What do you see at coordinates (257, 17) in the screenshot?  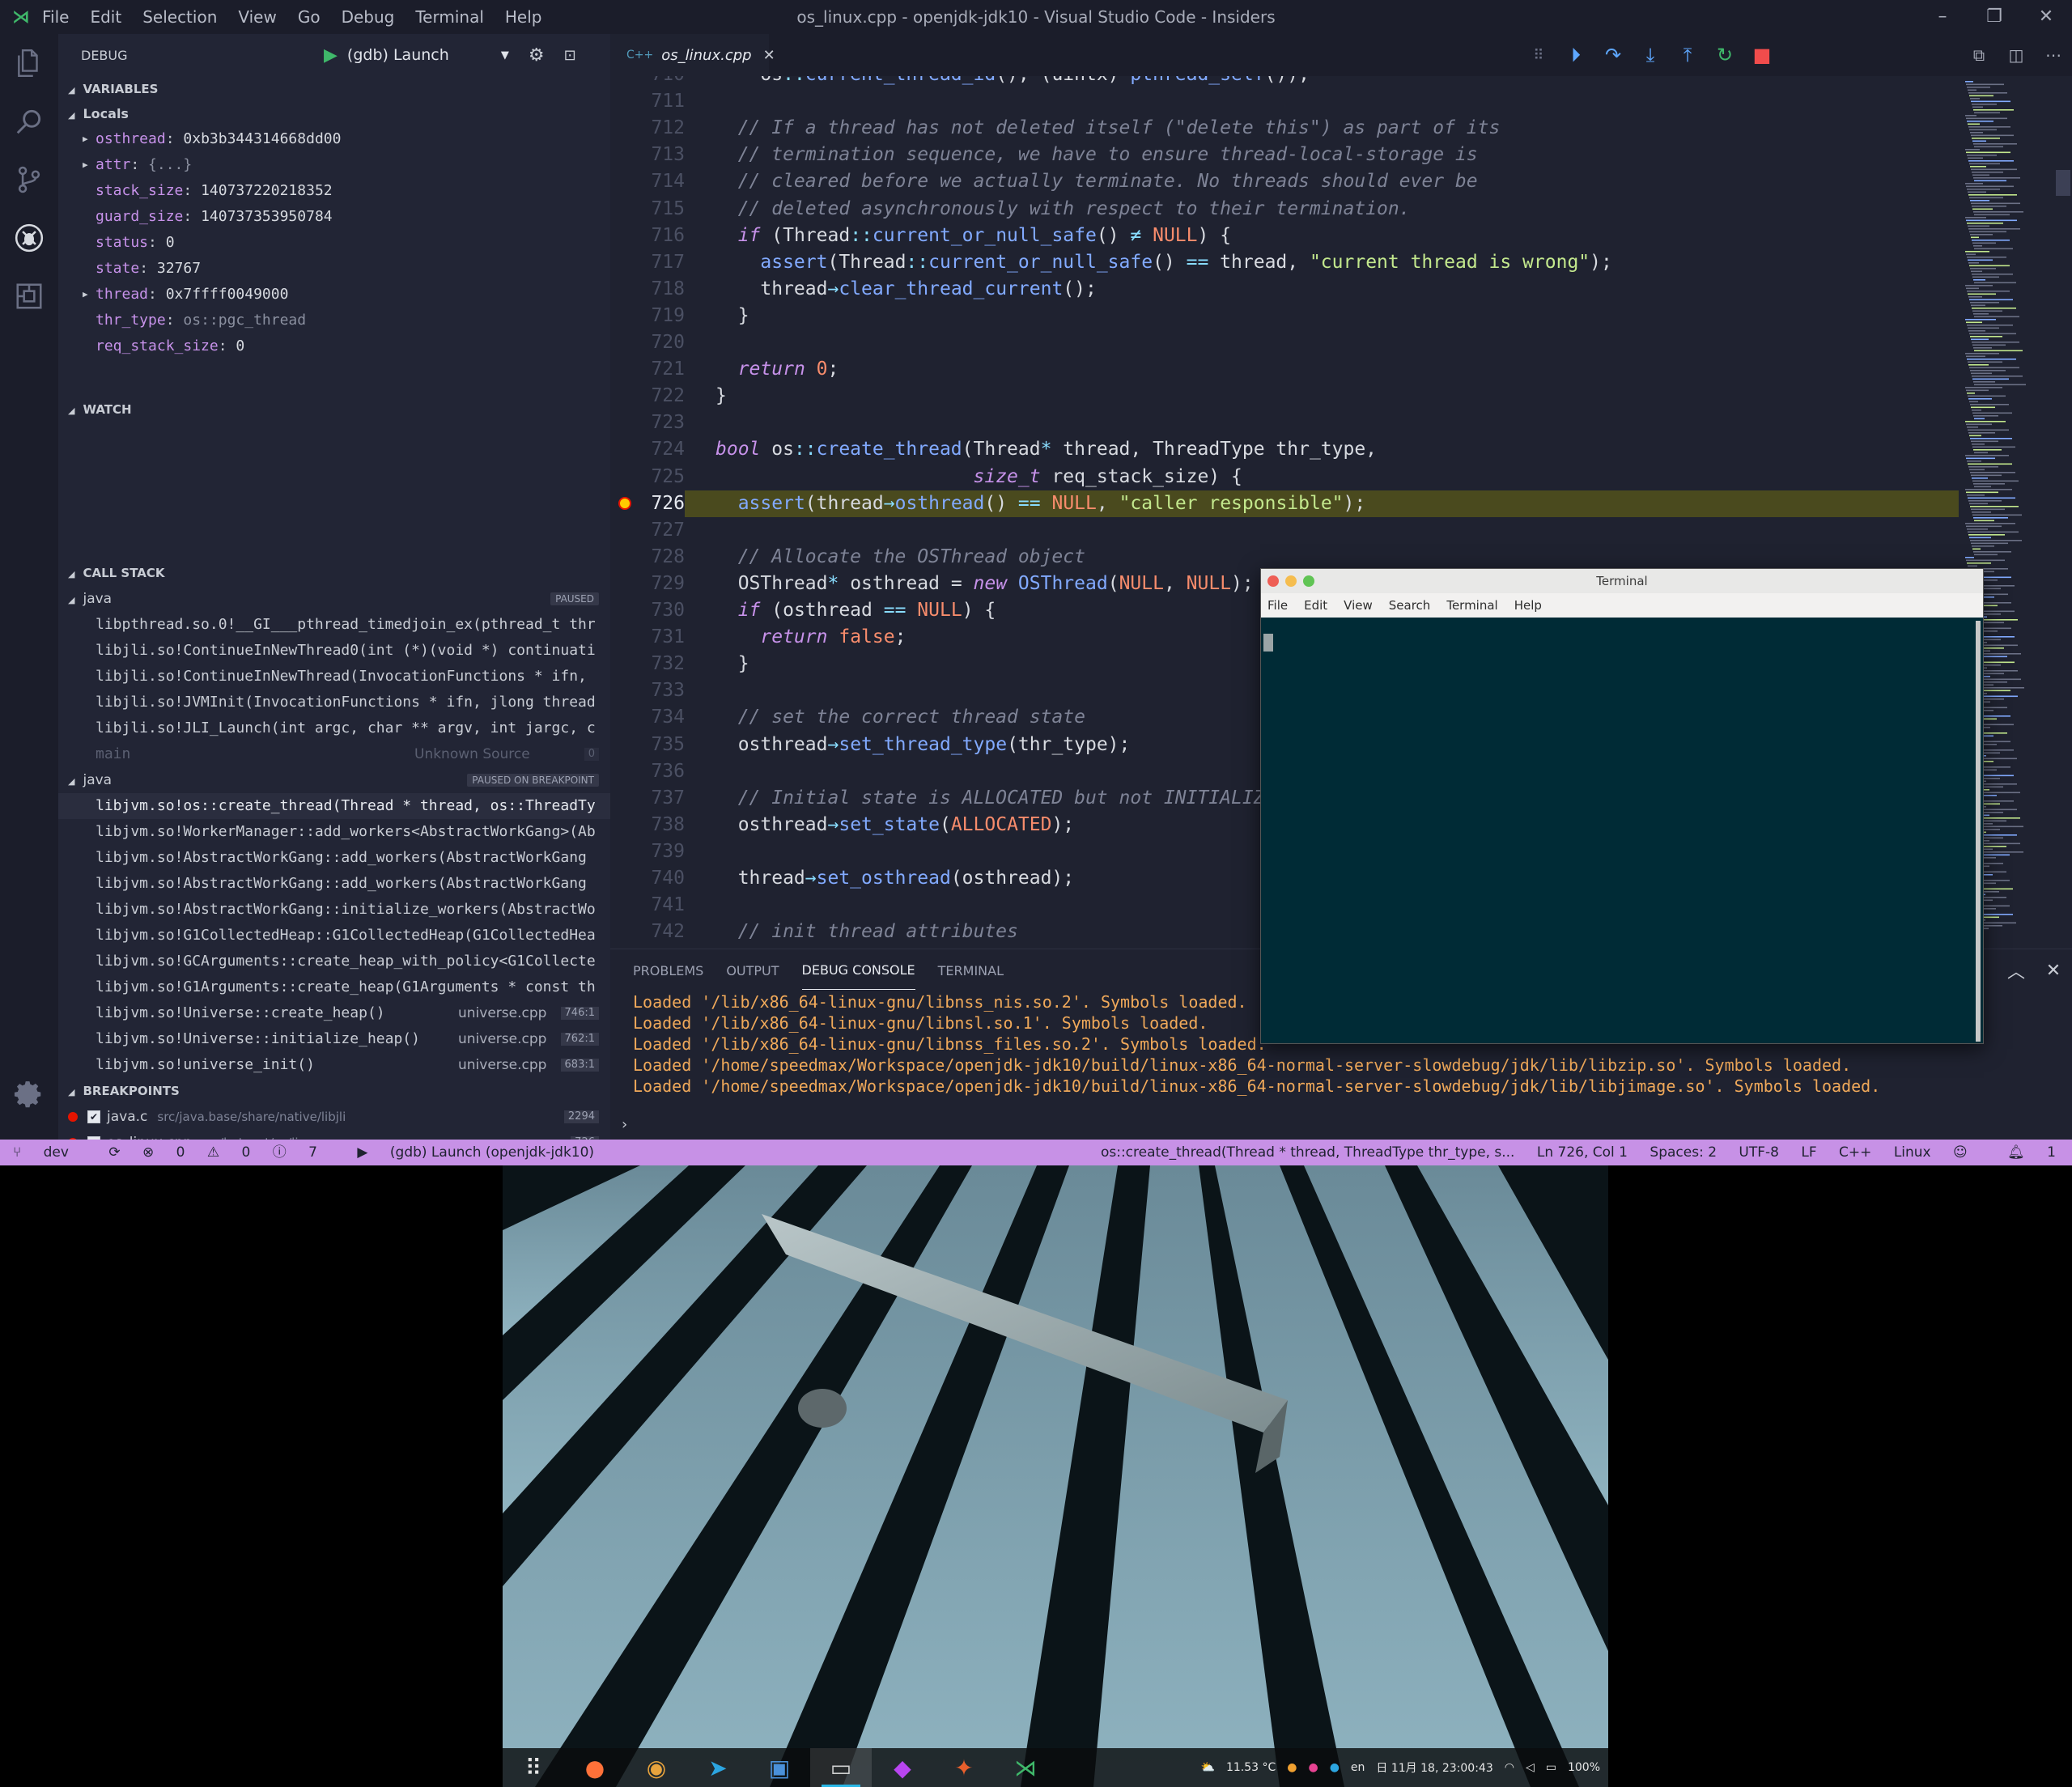 I see `menu-item-view: View` at bounding box center [257, 17].